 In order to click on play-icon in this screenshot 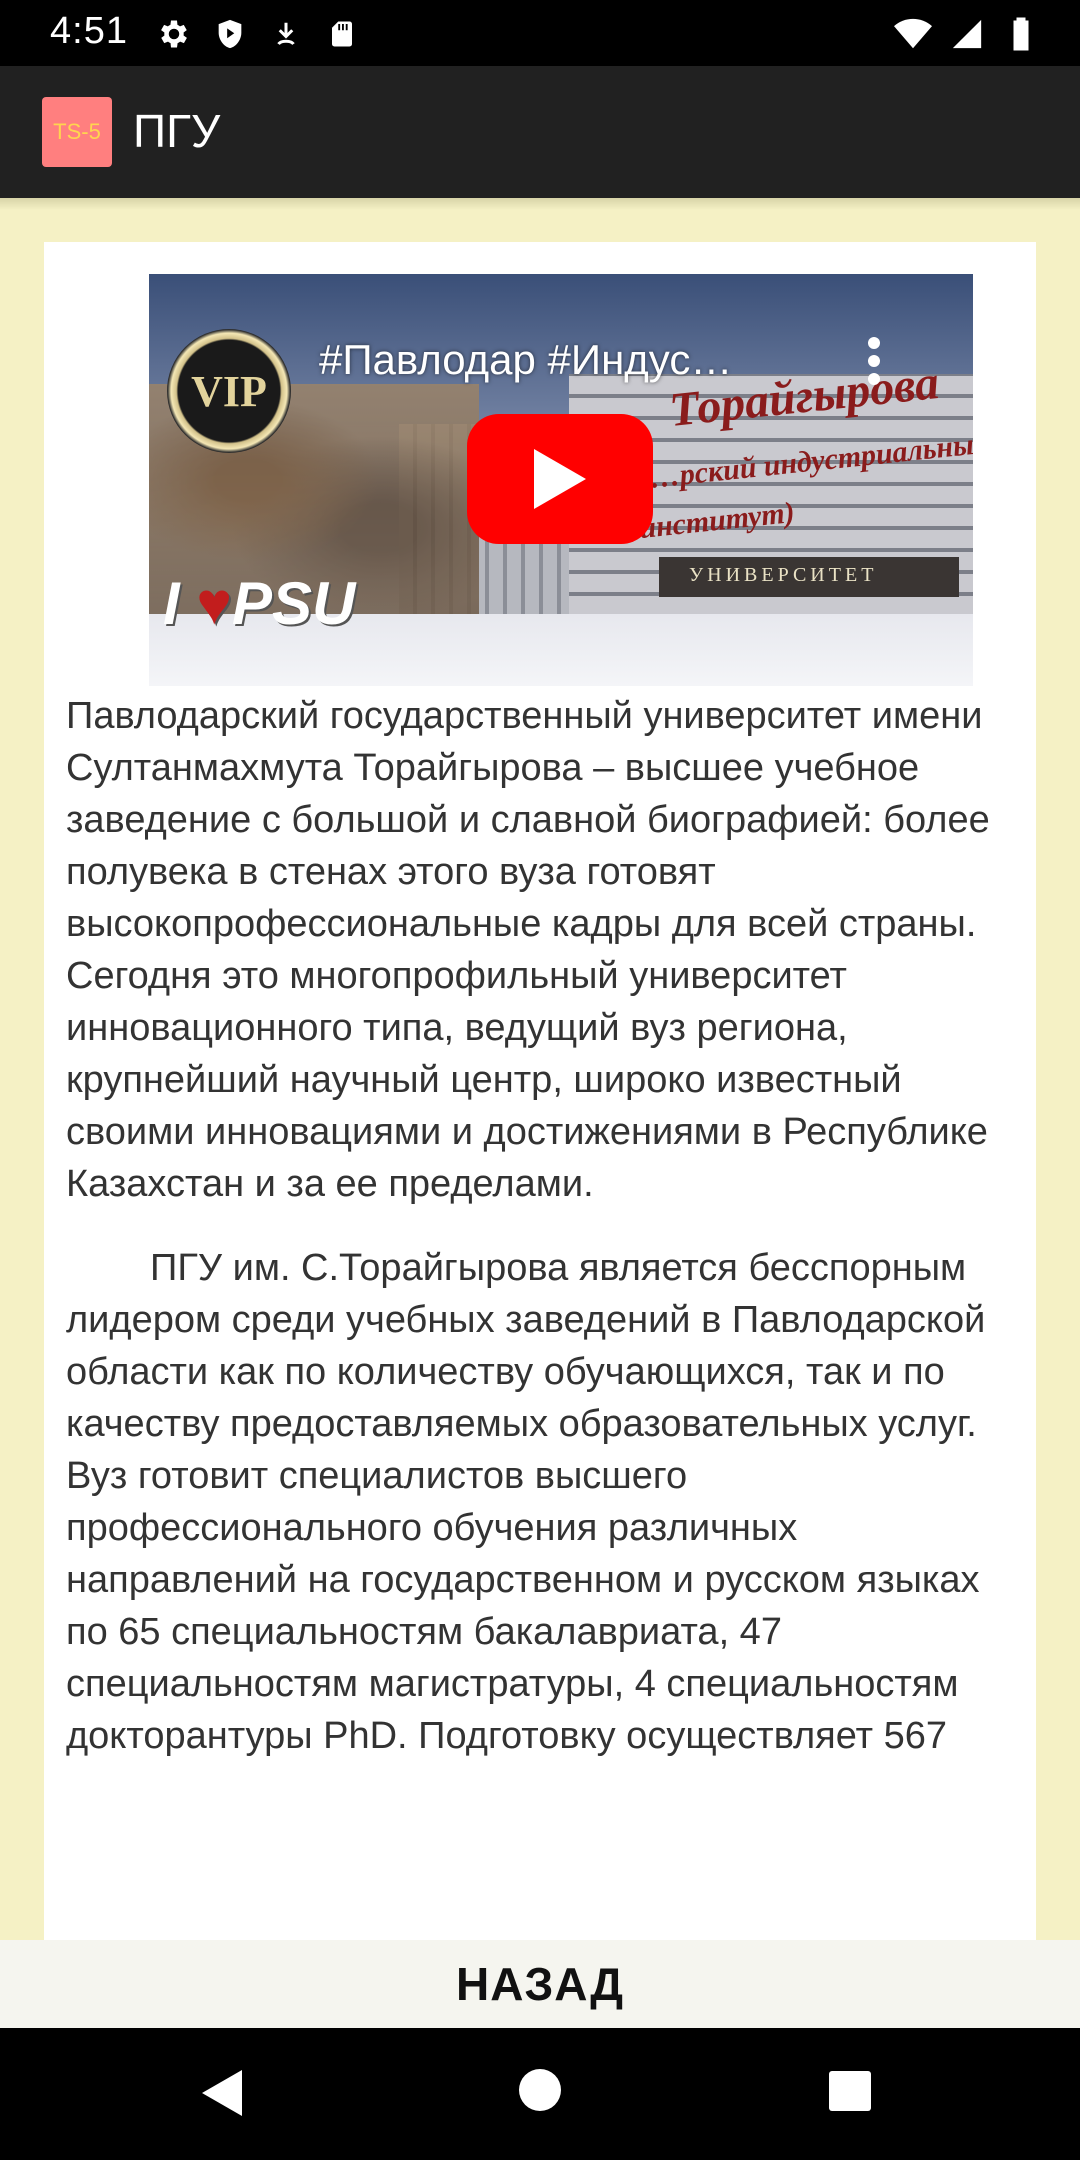, I will do `click(560, 479)`.